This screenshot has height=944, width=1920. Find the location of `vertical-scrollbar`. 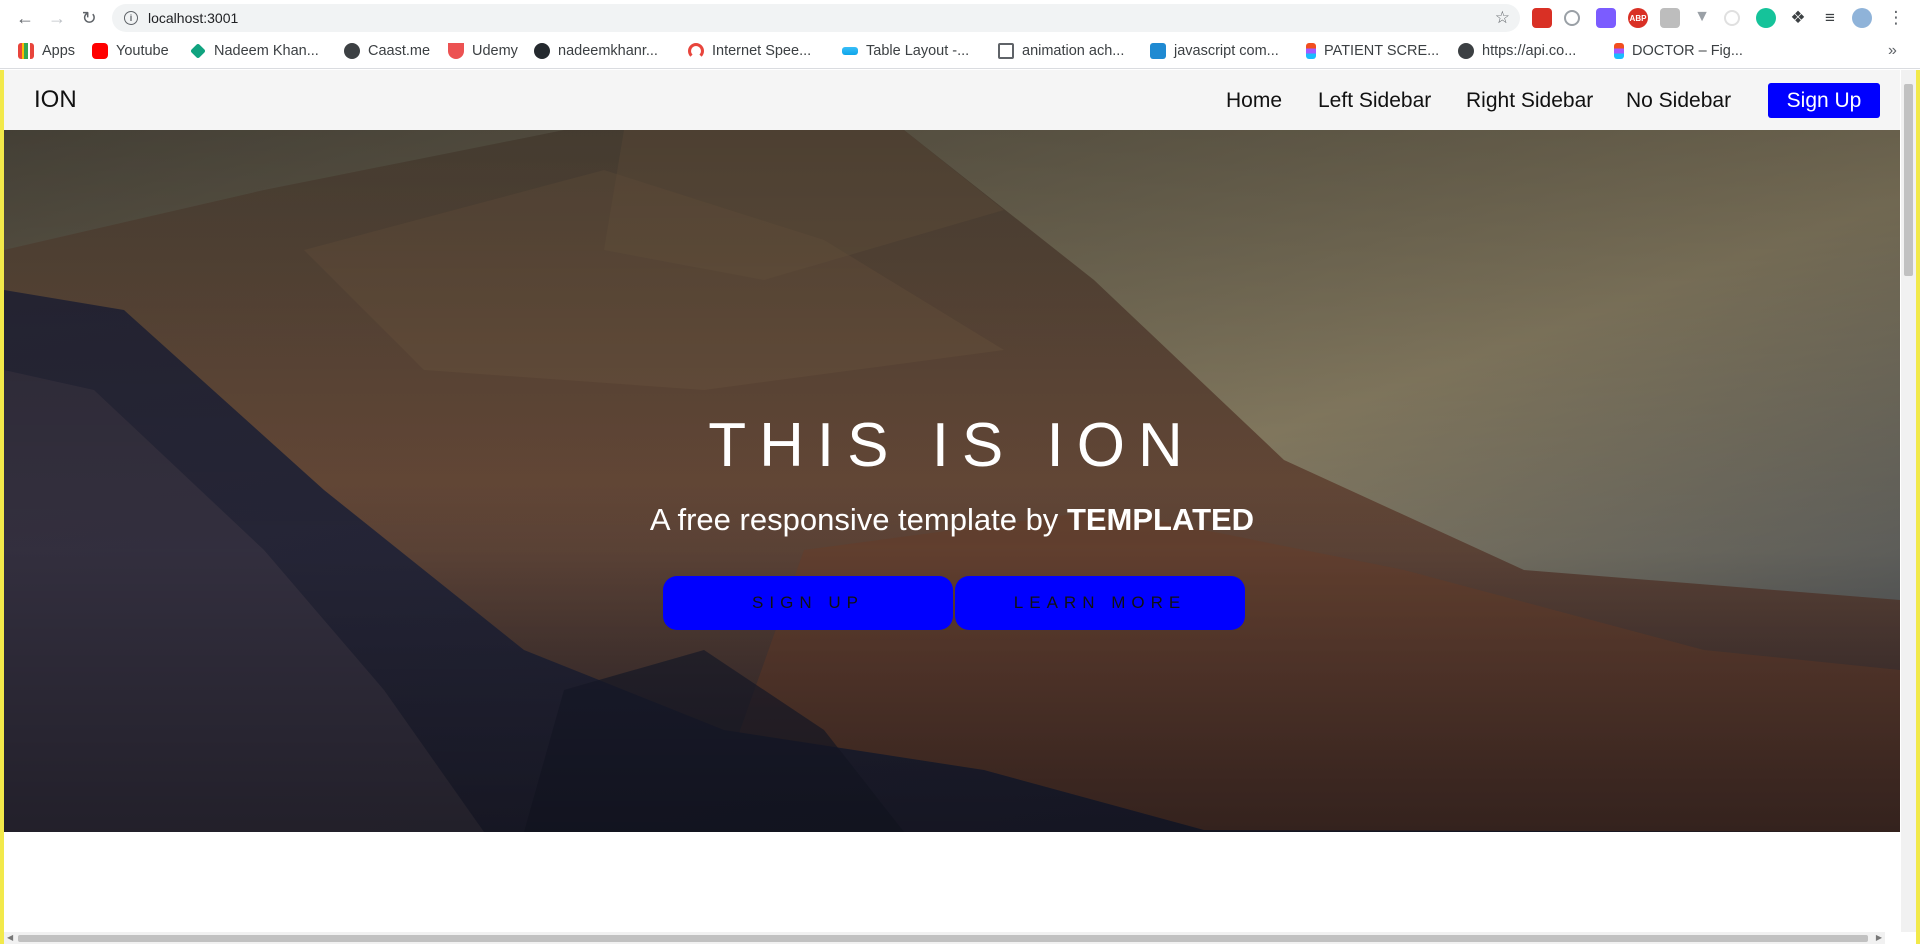

vertical-scrollbar is located at coordinates (1908, 501).